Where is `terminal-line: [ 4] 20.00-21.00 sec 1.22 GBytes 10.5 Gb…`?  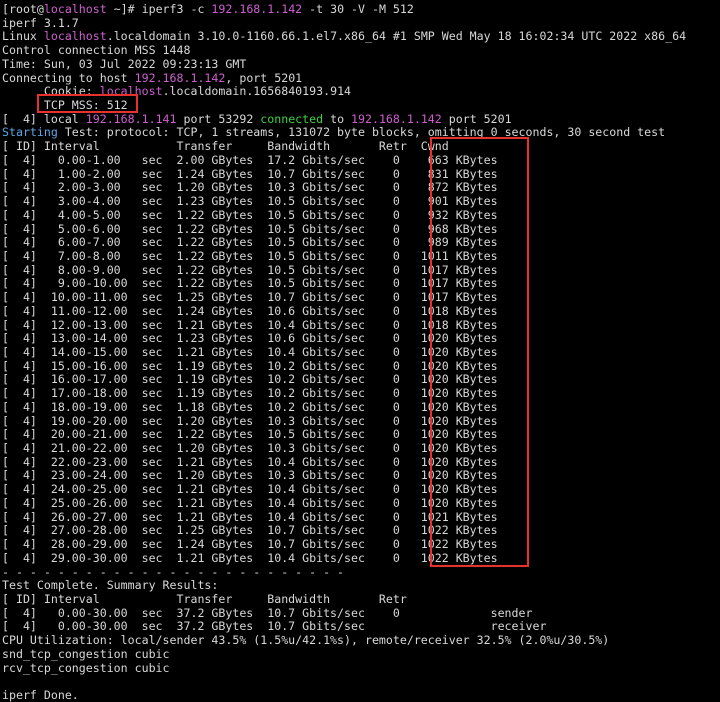 terminal-line: [ 4] 20.00-21.00 sec 1.22 GBytes 10.5 Gb… is located at coordinates (250, 434).